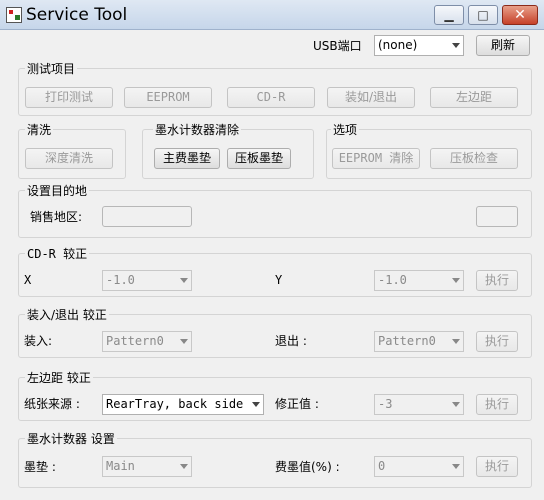 This screenshot has height=500, width=544. Describe the element at coordinates (69, 158) in the screenshot. I see `deep-clean-button: 深度清洗` at that location.